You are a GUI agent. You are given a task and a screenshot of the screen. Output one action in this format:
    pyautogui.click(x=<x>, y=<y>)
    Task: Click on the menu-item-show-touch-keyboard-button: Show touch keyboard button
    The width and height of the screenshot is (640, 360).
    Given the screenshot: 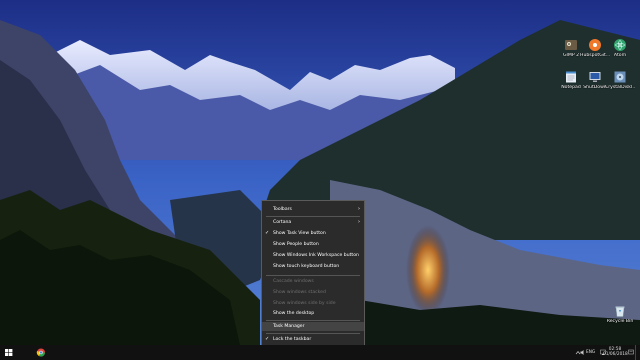 What is the action you would take?
    pyautogui.click(x=313, y=266)
    